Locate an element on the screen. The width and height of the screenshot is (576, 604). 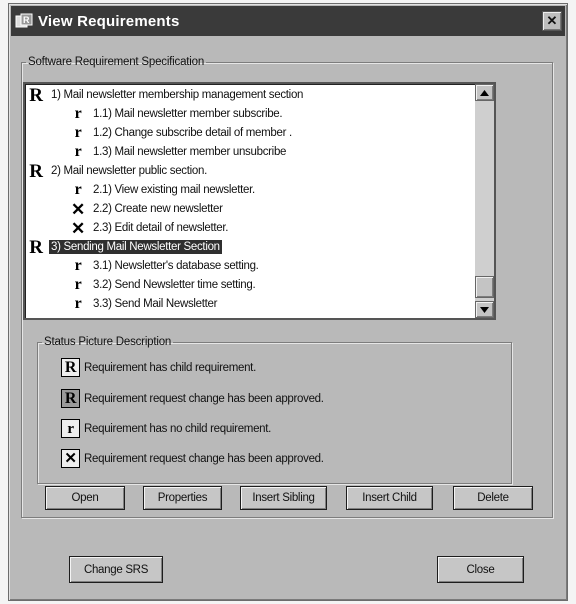
tree-item-label: 3.3) Send Mail Newsletter is located at coordinates (155, 304).